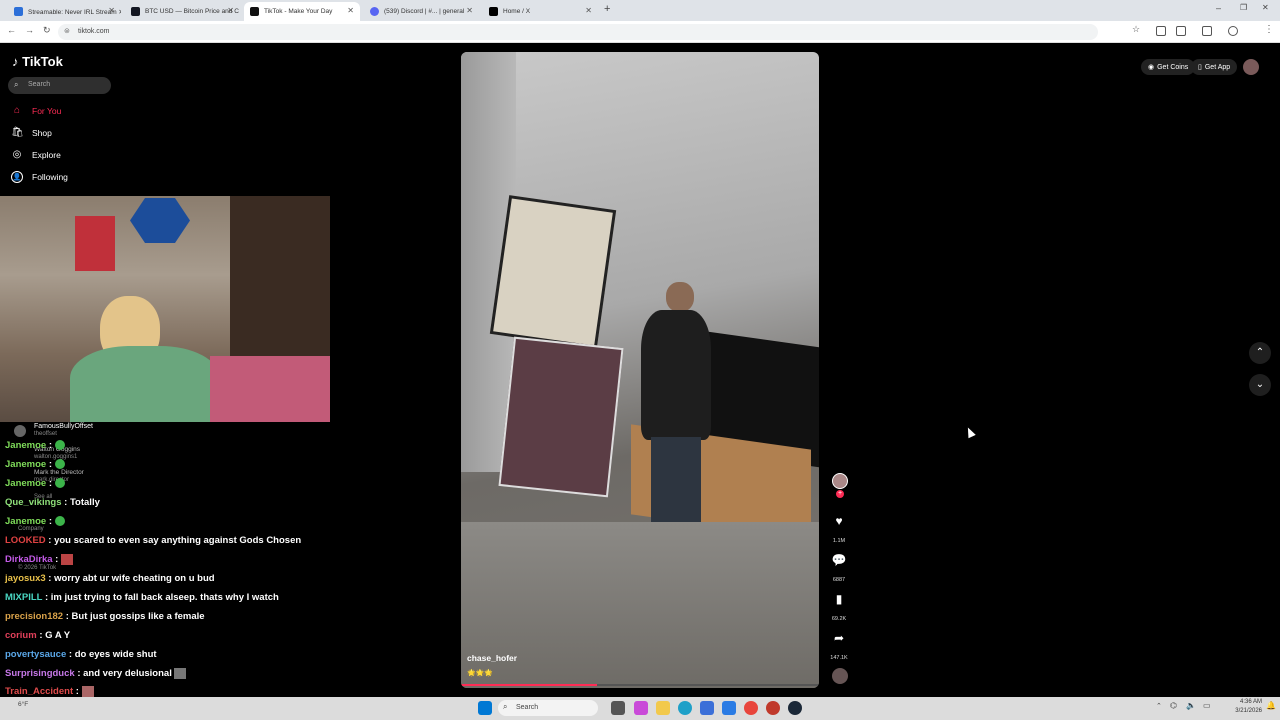 This screenshot has width=1280, height=720. I want to click on reload-icon: ↻, so click(47, 30).